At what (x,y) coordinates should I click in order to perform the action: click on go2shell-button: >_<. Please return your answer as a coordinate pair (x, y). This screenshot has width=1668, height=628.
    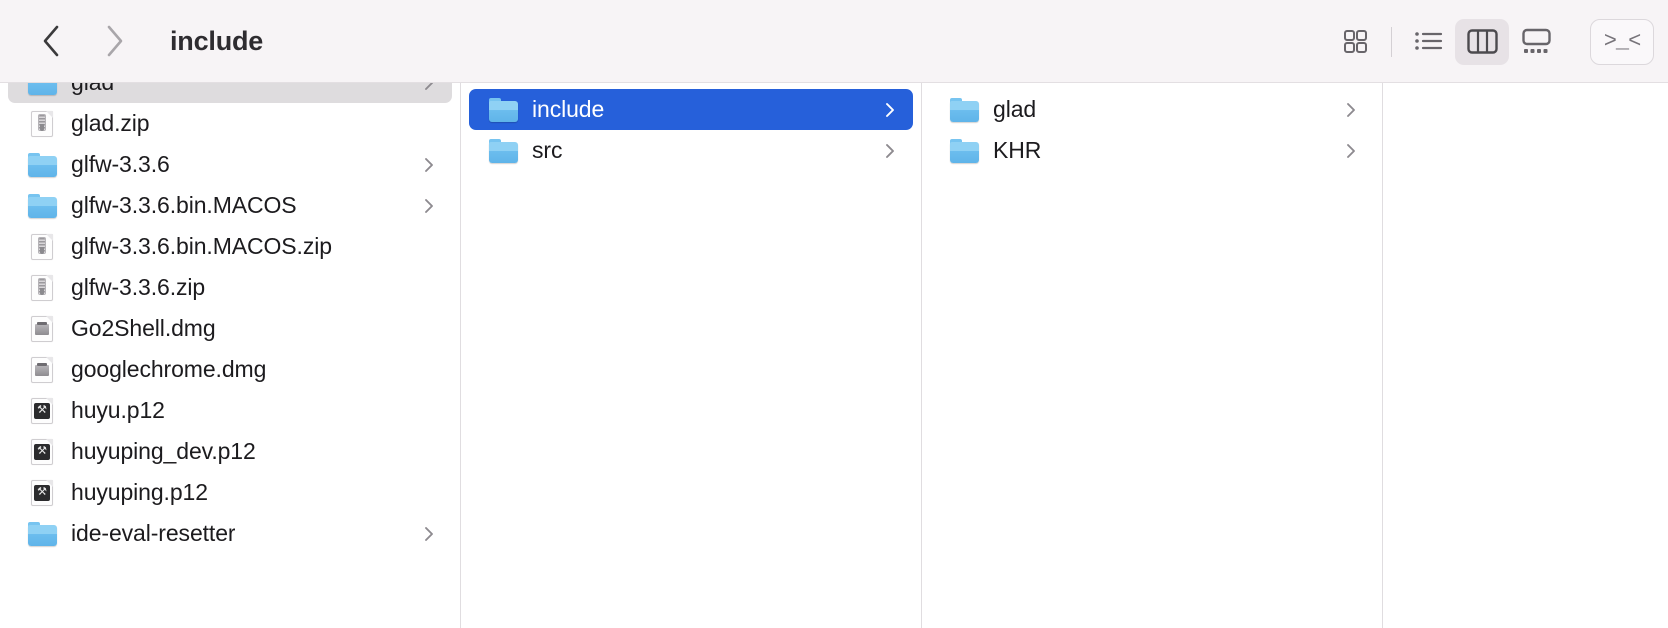
    Looking at the image, I should click on (1622, 41).